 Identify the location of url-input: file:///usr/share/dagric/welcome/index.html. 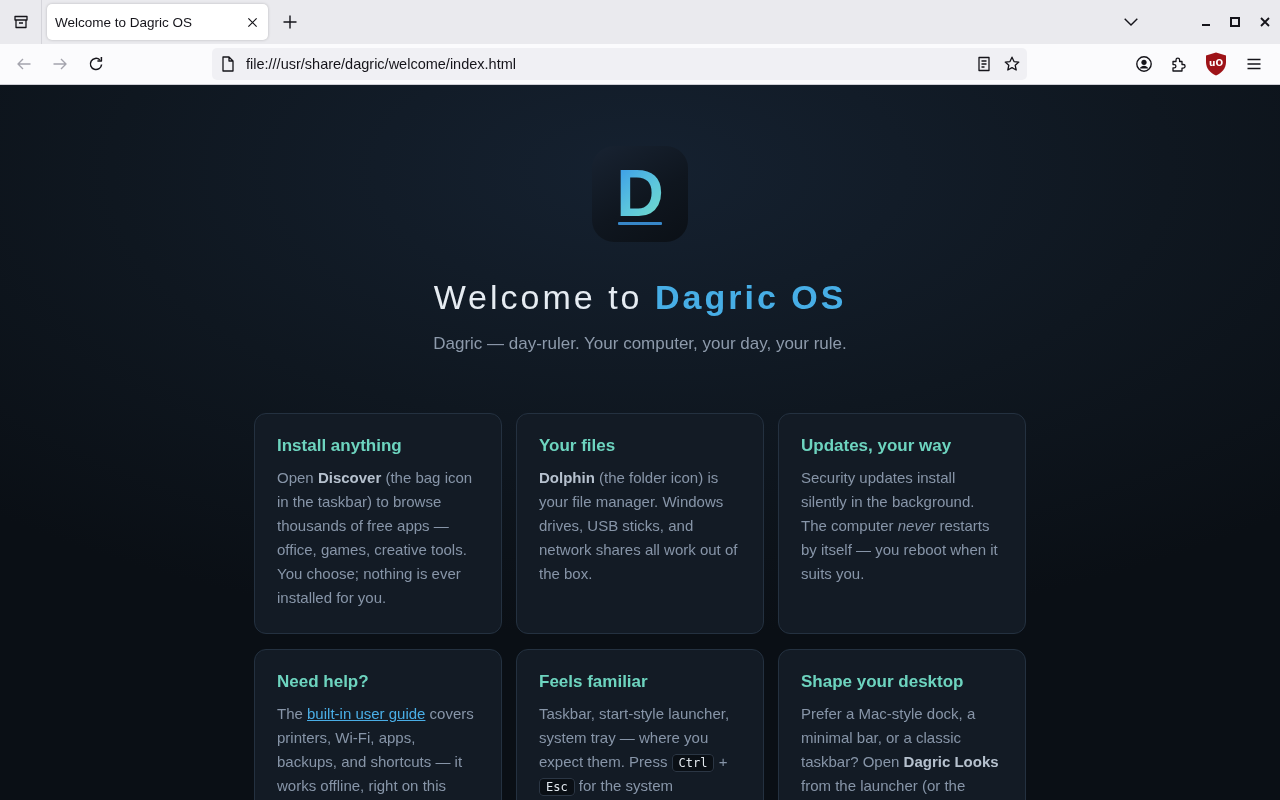
(611, 64).